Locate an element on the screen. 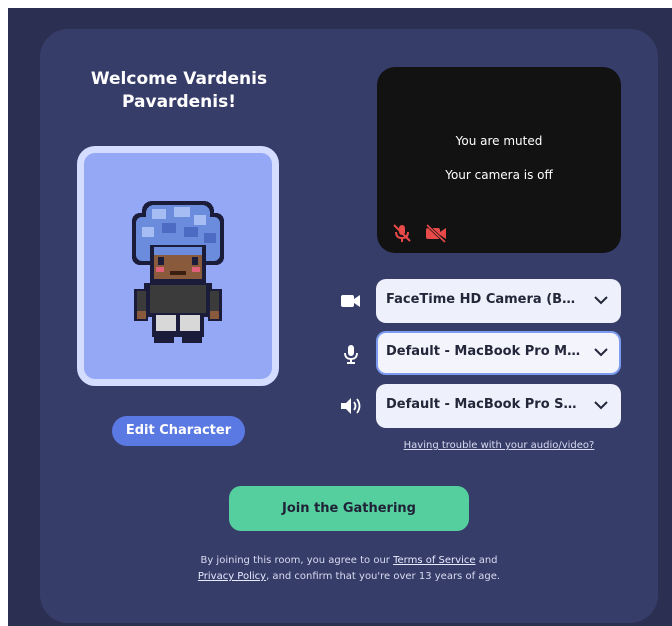 This screenshot has height=626, width=672. welcome-heading: Welcome Vardenis Pavardenis! is located at coordinates (179, 91).